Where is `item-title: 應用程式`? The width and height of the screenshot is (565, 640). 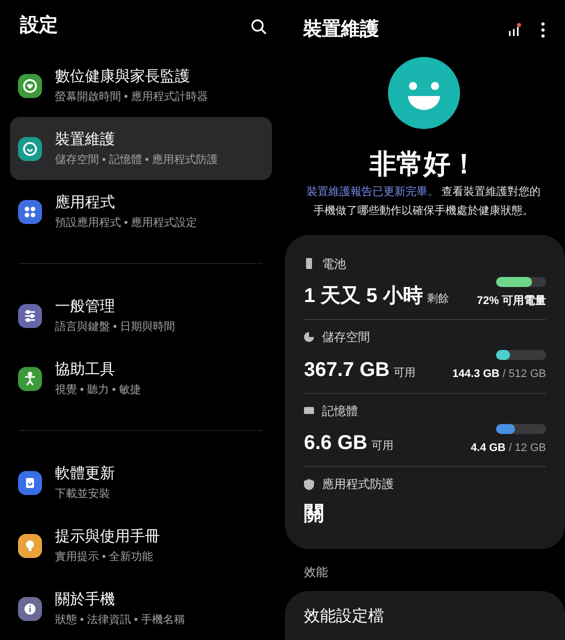 item-title: 應用程式 is located at coordinates (85, 202).